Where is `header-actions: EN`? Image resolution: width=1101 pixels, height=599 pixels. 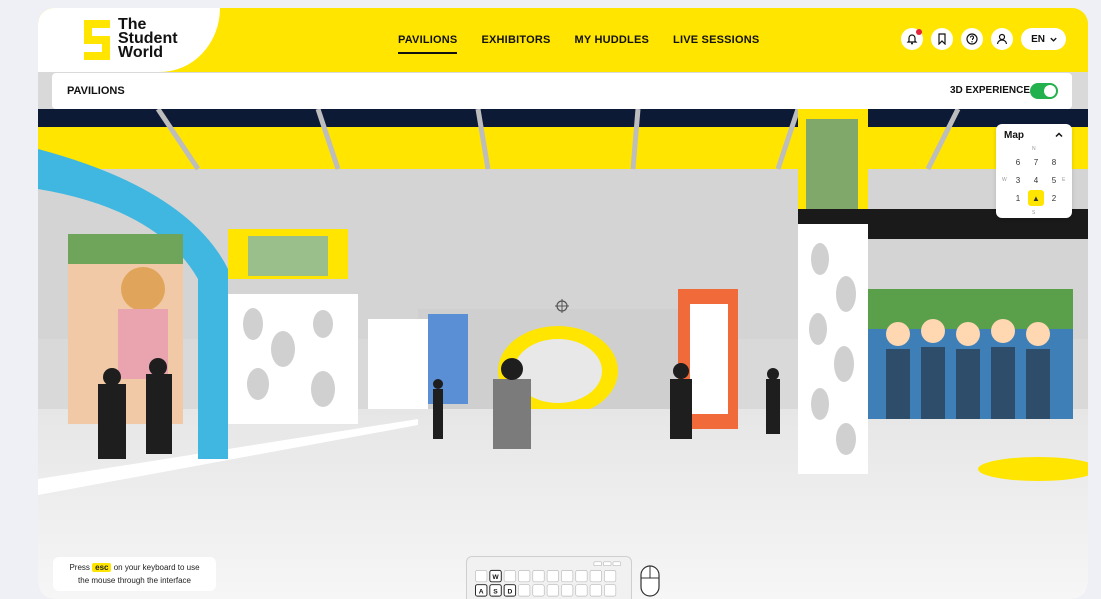
header-actions: EN is located at coordinates (983, 39).